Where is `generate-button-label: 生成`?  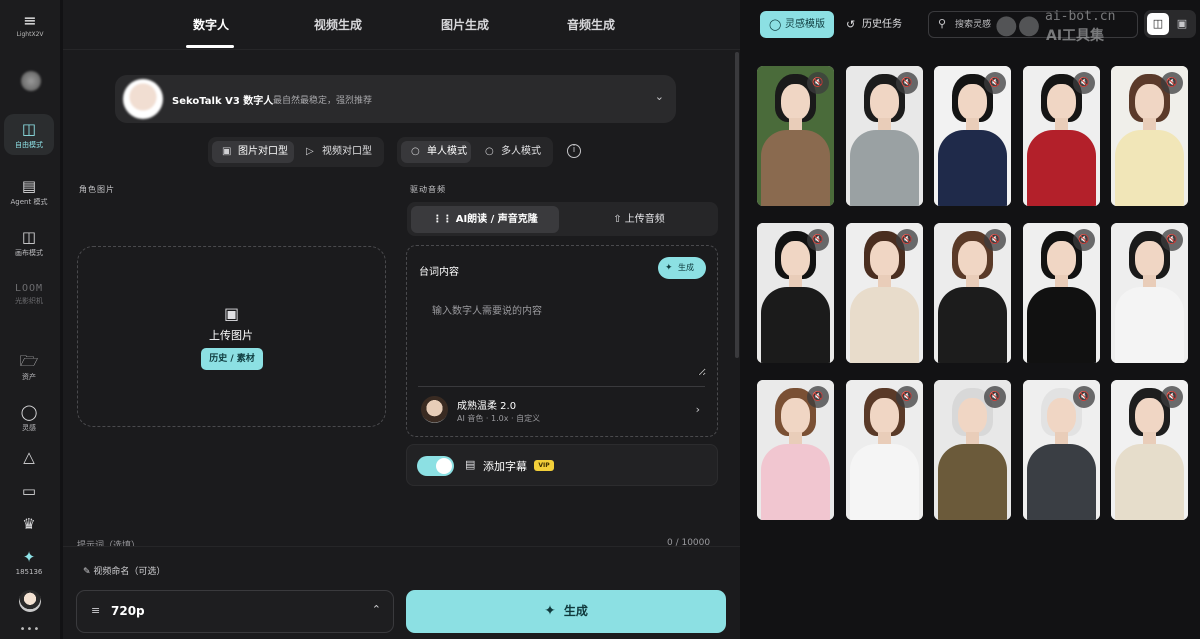
generate-button-label: 生成 is located at coordinates (575, 611).